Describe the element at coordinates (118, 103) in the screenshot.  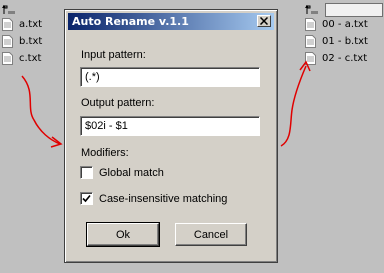
I see `output-pattern-label: Output pattern:` at that location.